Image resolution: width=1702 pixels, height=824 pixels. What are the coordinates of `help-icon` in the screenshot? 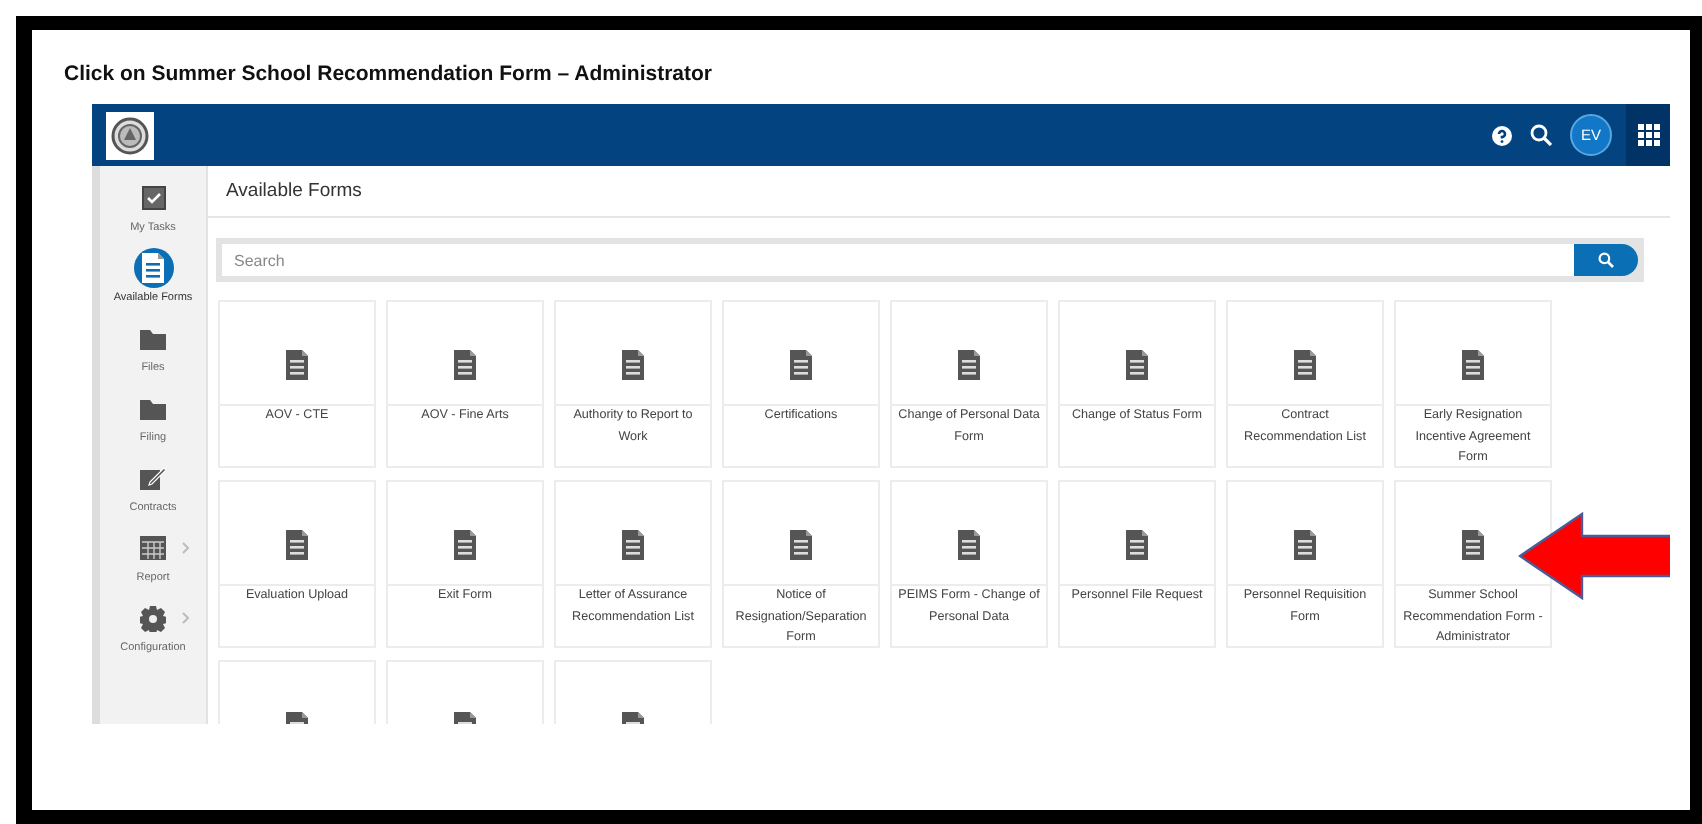 It's located at (1502, 135).